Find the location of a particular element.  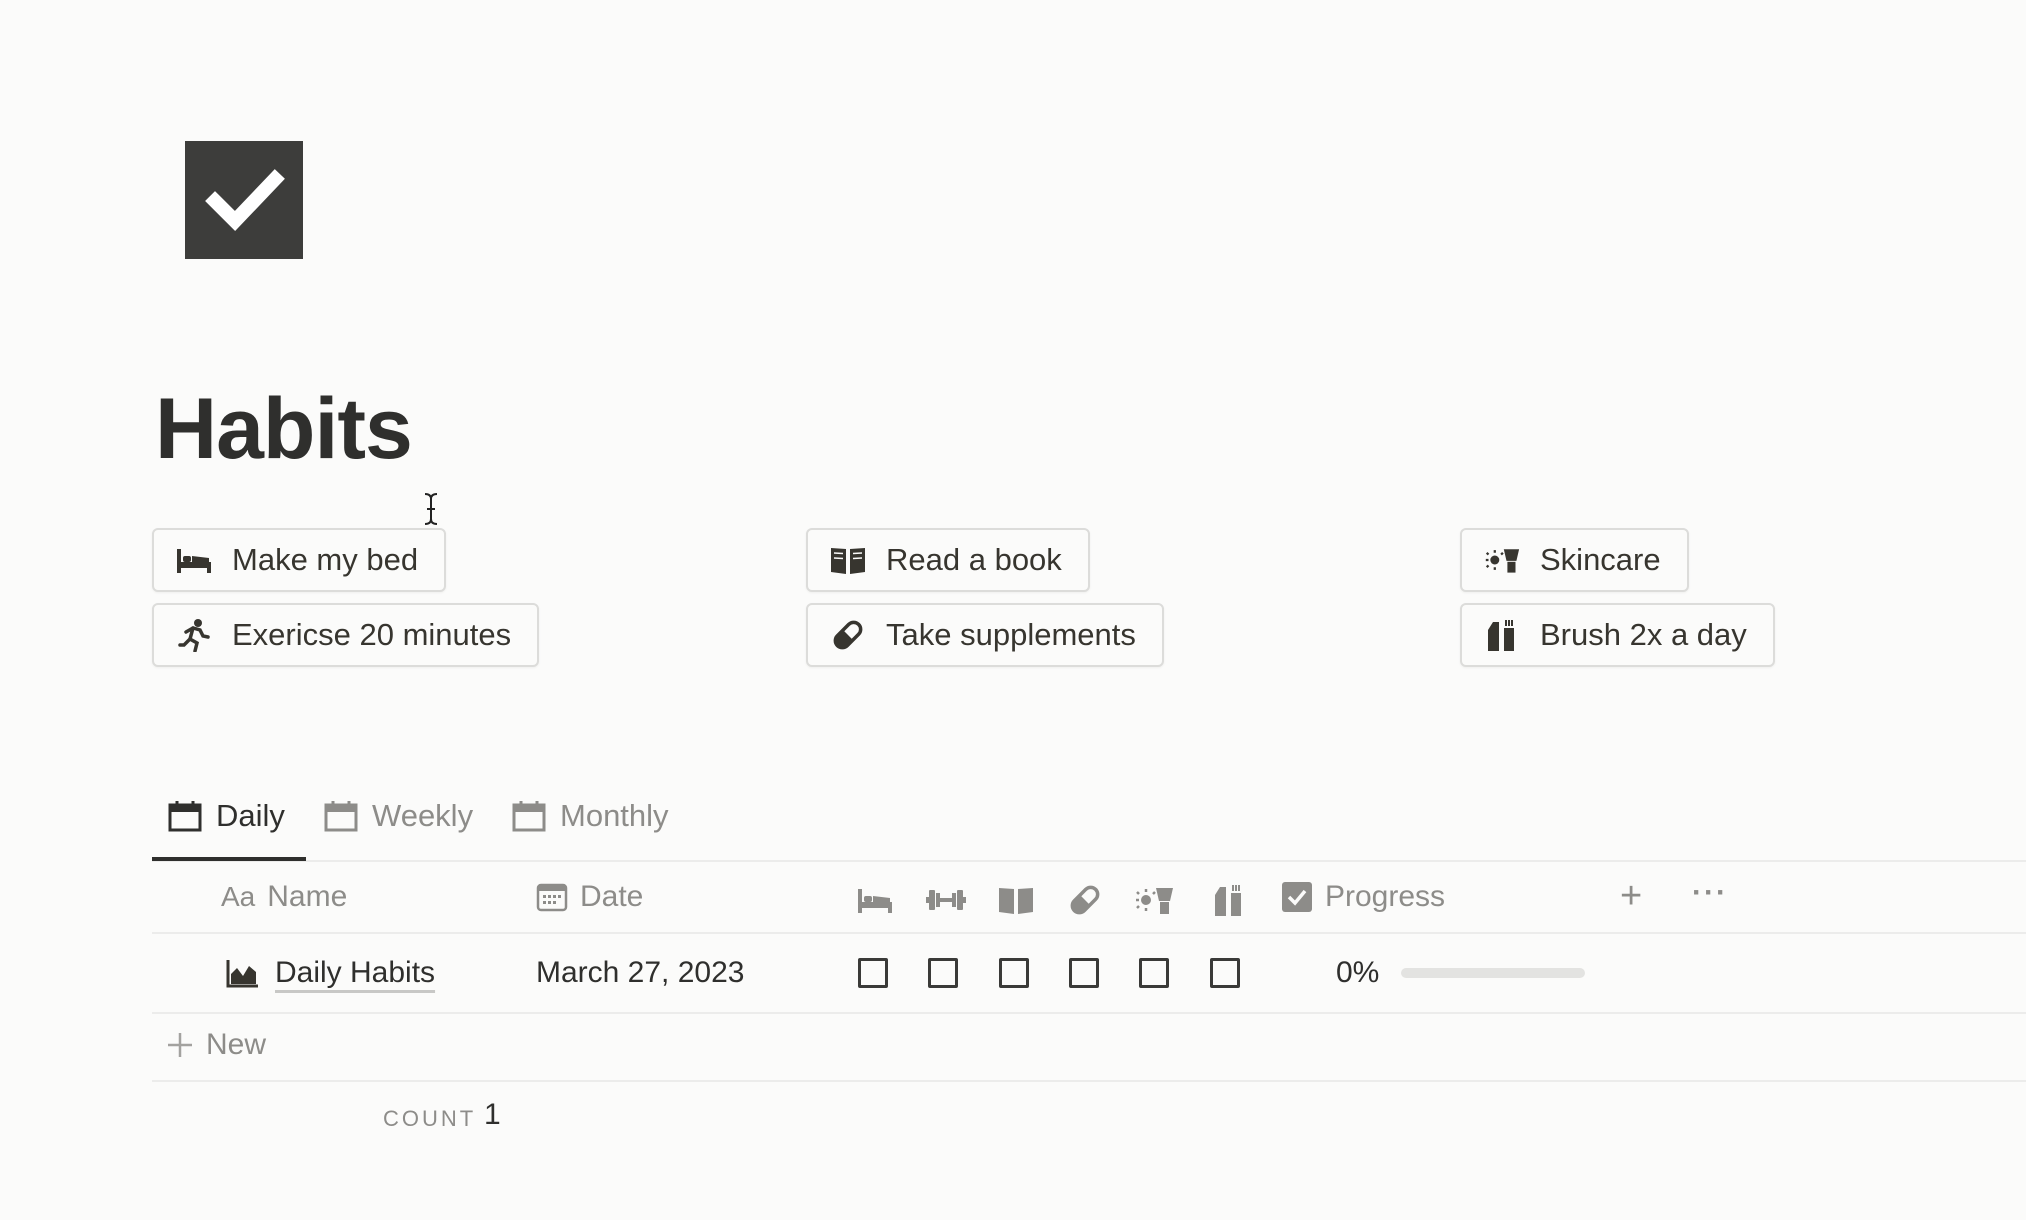

new-row-button: New is located at coordinates (216, 1045).